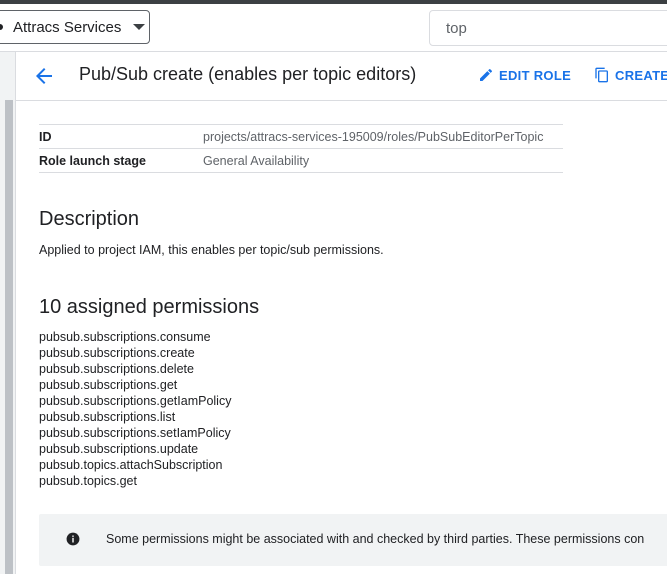 This screenshot has height=574, width=667. What do you see at coordinates (548, 28) in the screenshot?
I see `search-input` at bounding box center [548, 28].